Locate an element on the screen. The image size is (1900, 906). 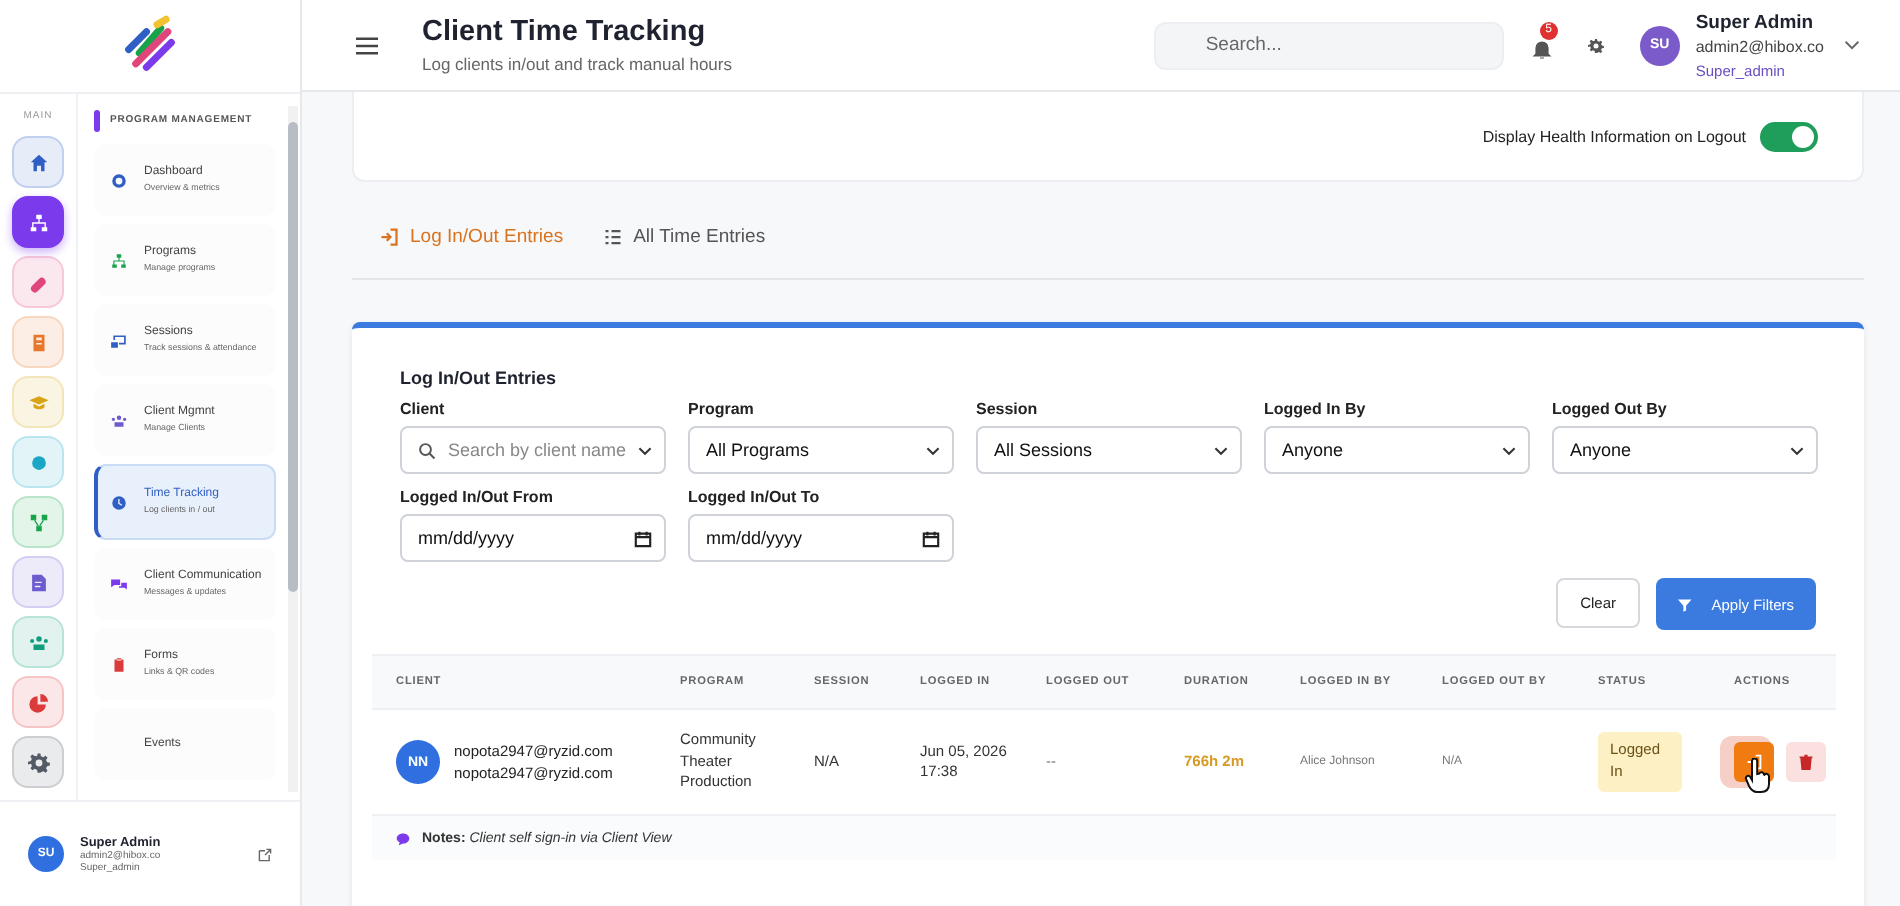
users-icon is located at coordinates (119, 420).